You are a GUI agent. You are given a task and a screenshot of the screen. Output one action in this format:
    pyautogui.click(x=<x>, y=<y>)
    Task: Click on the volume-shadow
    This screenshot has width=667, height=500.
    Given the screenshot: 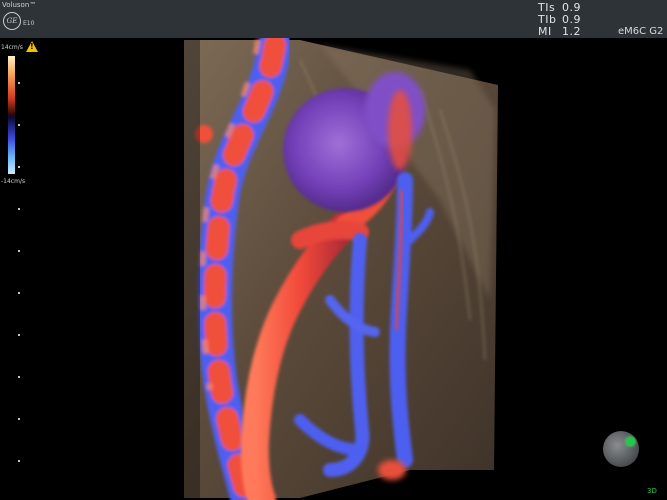 What is the action you would take?
    pyautogui.click(x=192, y=270)
    